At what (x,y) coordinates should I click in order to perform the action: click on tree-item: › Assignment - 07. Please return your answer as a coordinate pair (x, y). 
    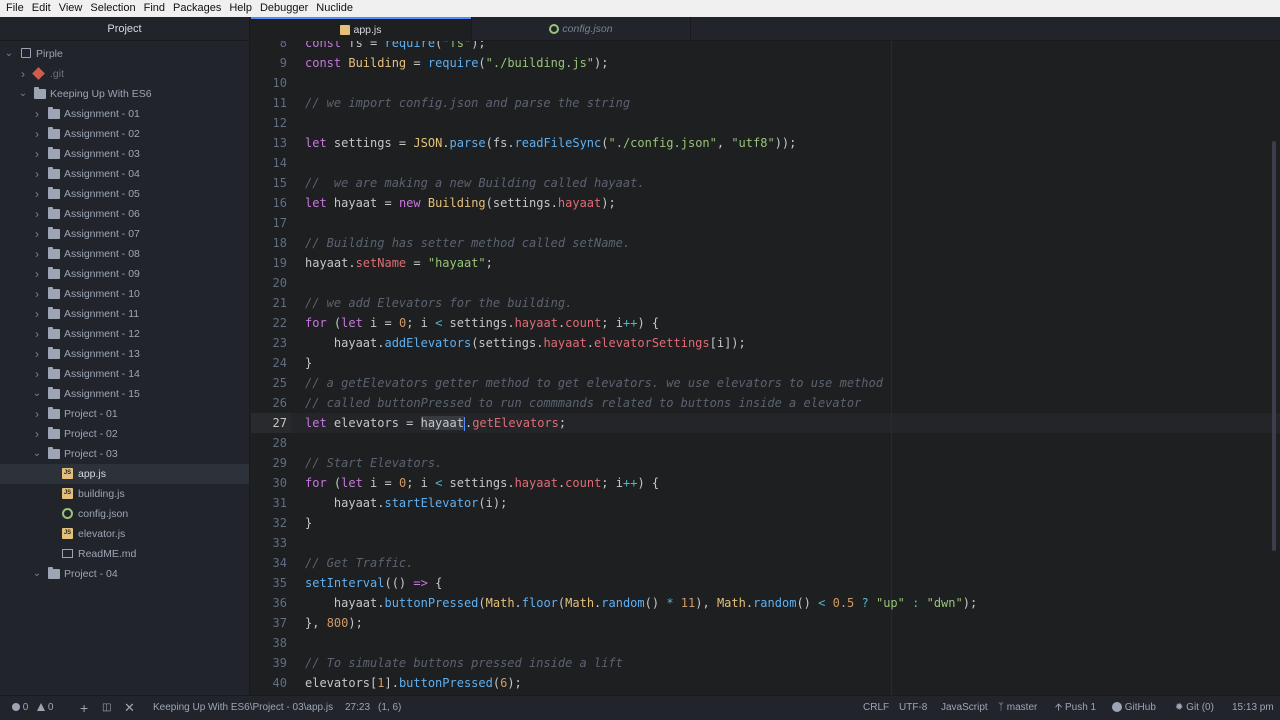
    Looking at the image, I should click on (124, 234).